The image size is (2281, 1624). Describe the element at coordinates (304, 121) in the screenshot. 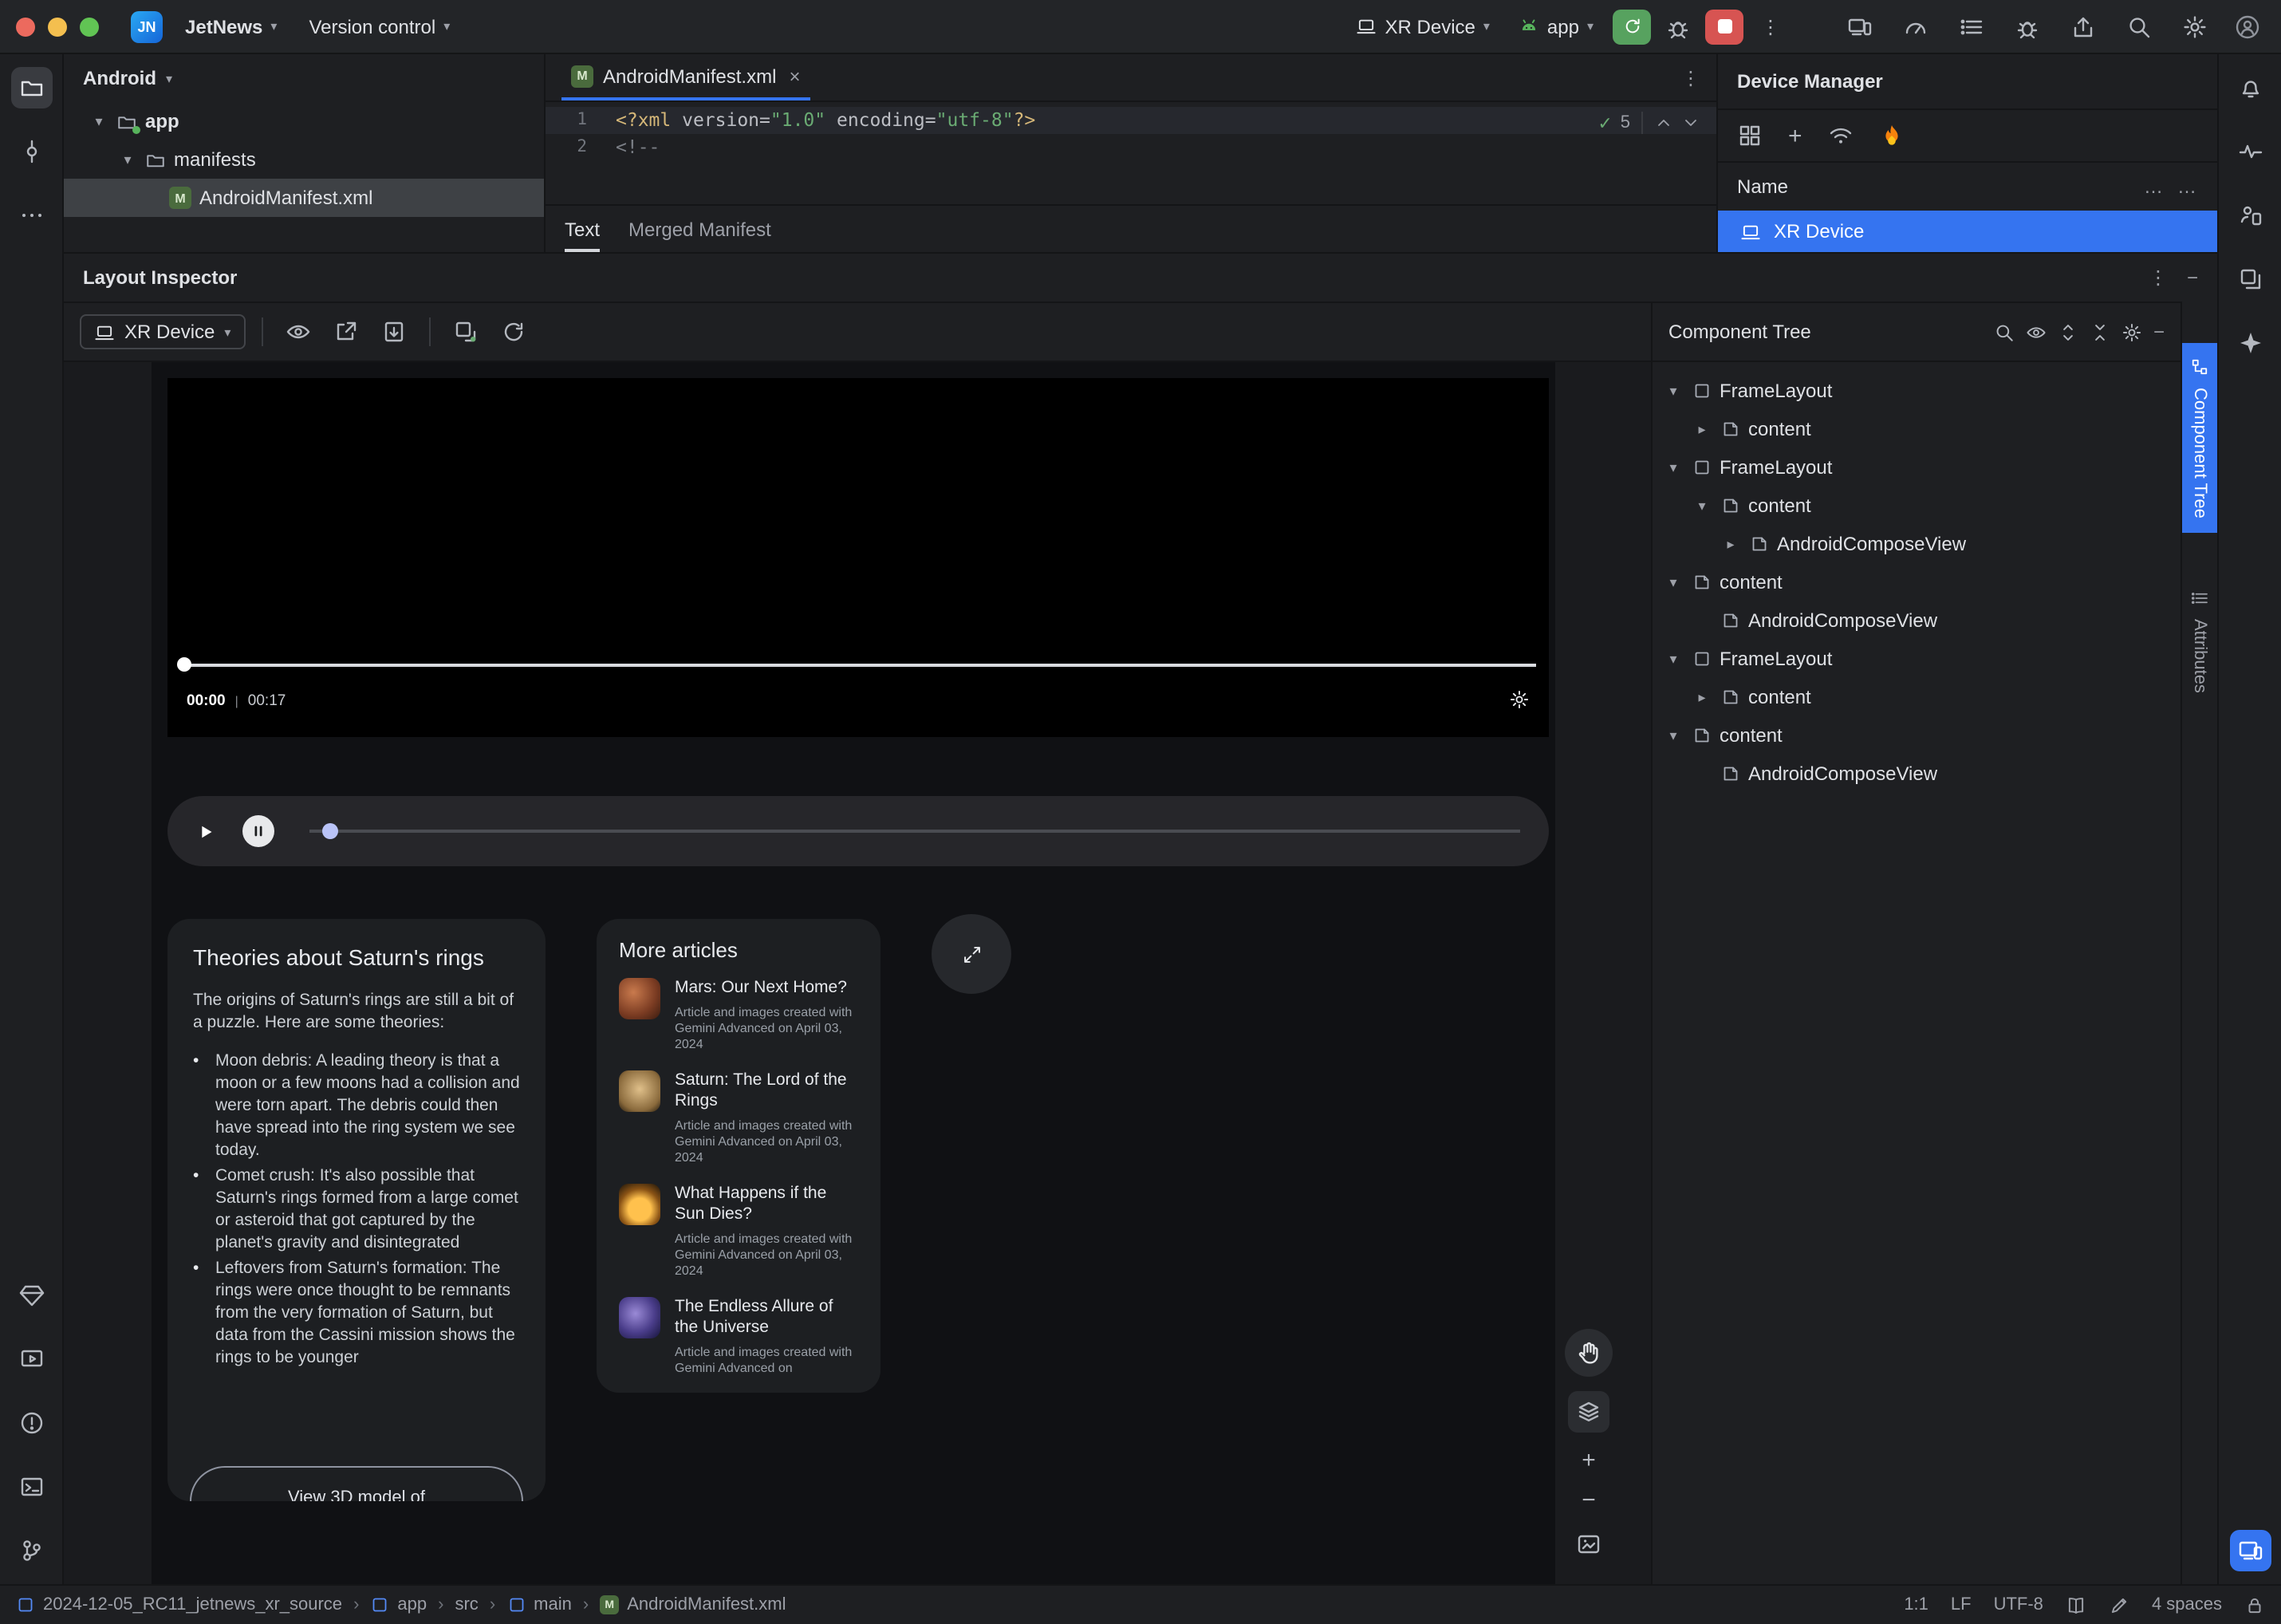

I see `project-tree-row: ▾ app` at that location.